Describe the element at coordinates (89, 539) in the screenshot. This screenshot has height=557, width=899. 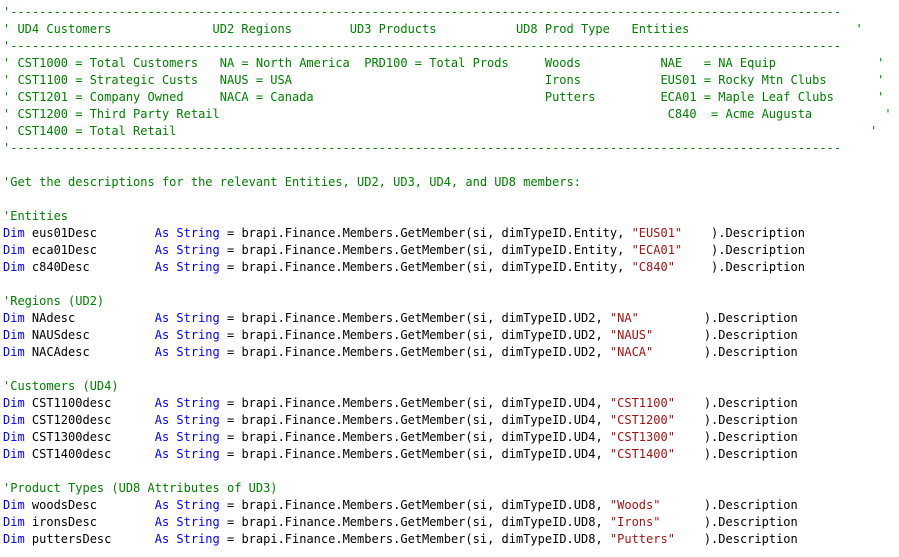
I see `code-token: puttersDesc` at that location.